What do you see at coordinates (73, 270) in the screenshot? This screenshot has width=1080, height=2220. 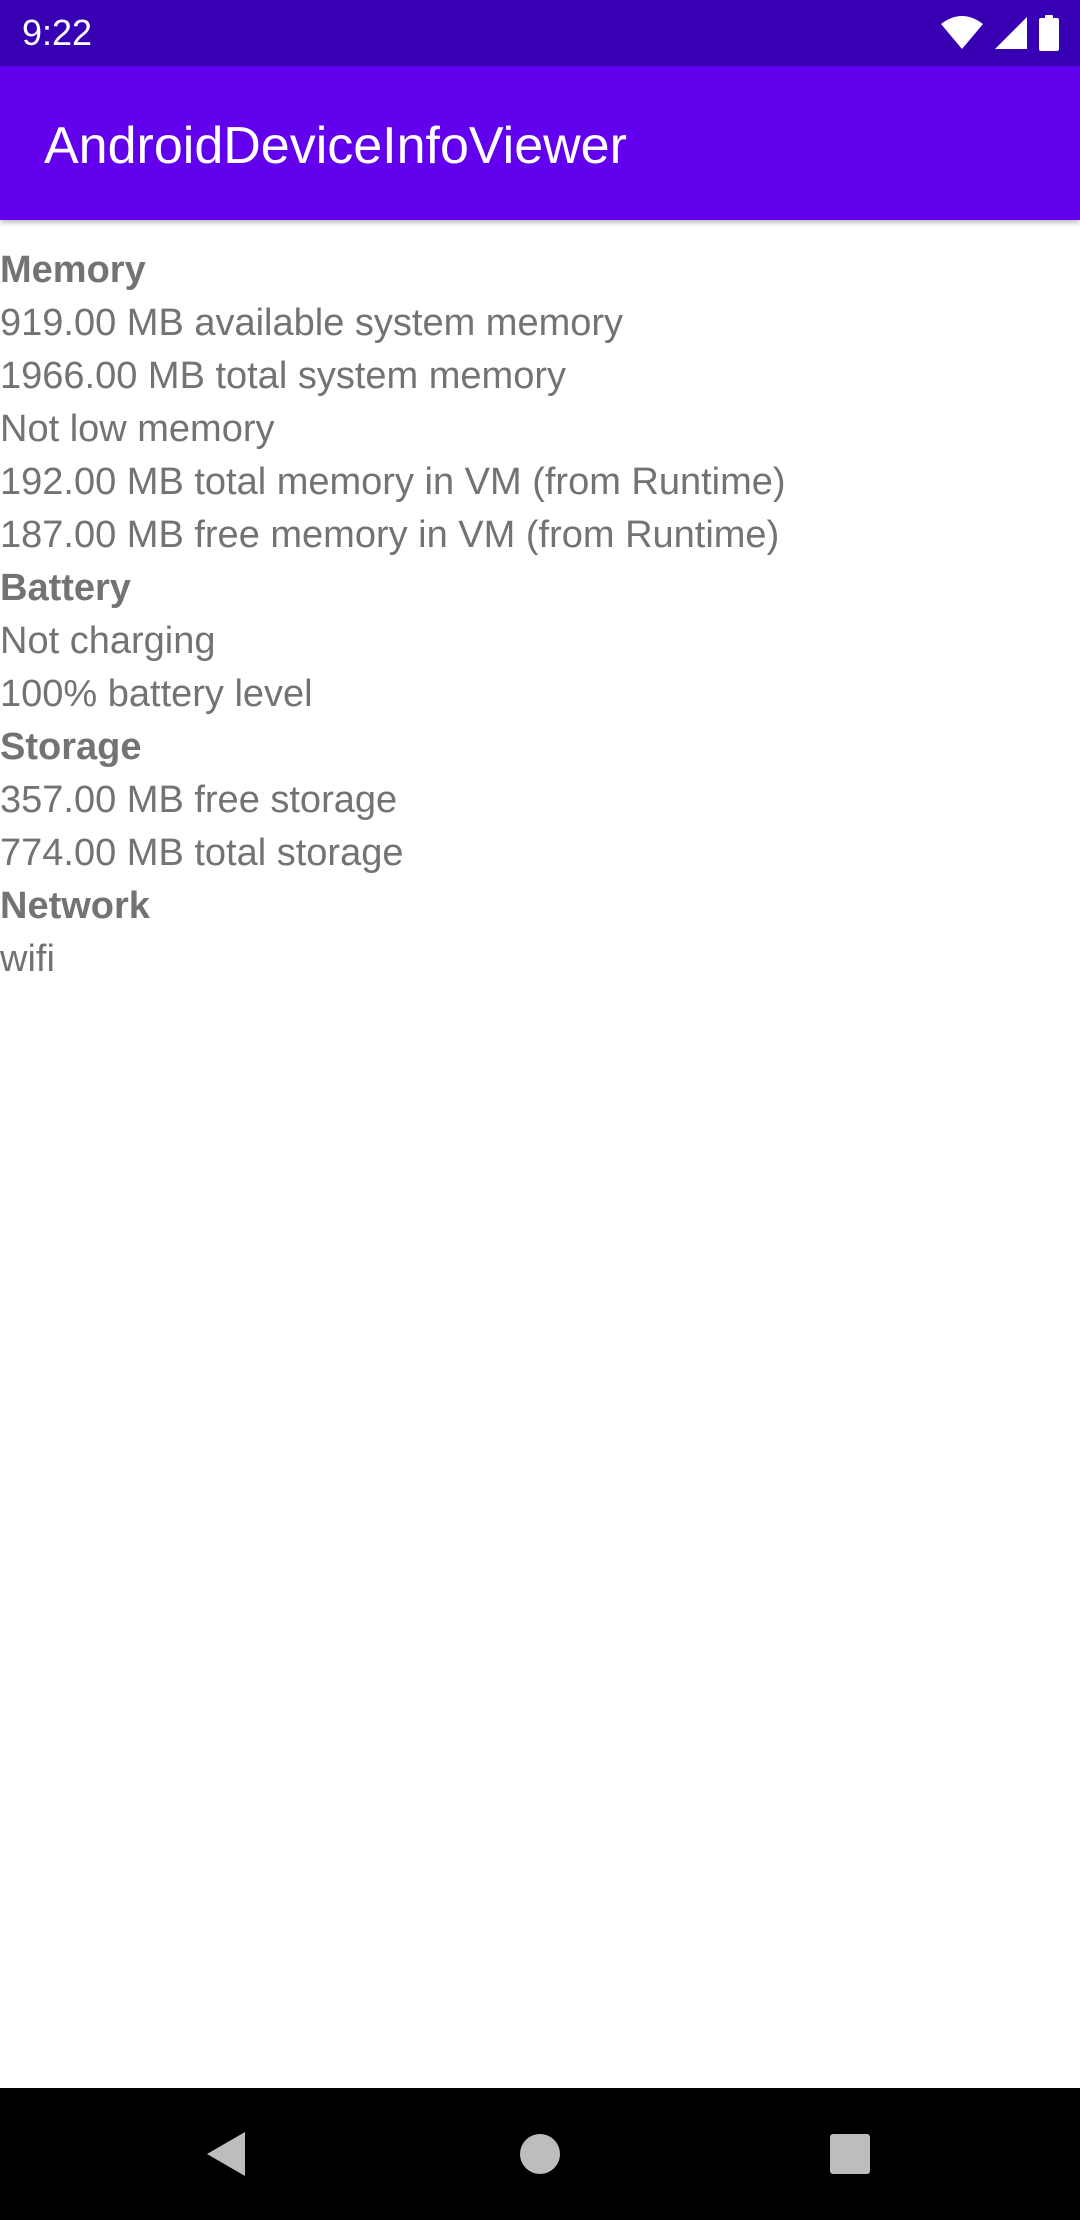 I see `section-heading-memory: Memory` at bounding box center [73, 270].